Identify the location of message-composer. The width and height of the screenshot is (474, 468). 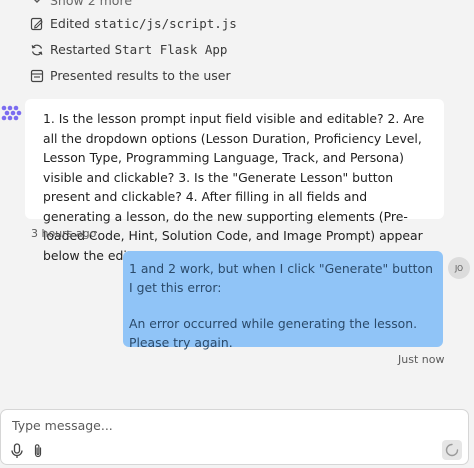
(234, 437).